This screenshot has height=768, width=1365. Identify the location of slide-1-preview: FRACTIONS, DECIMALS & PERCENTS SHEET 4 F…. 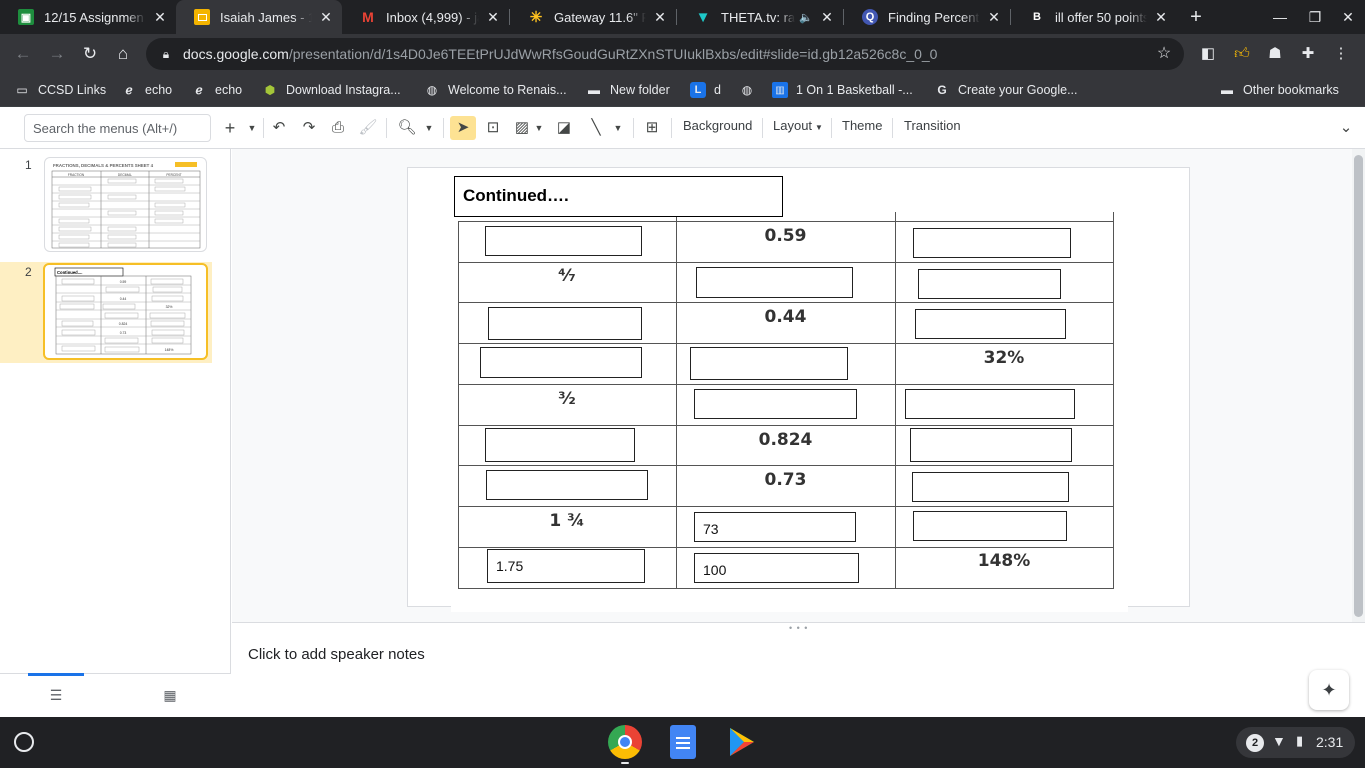
(126, 205).